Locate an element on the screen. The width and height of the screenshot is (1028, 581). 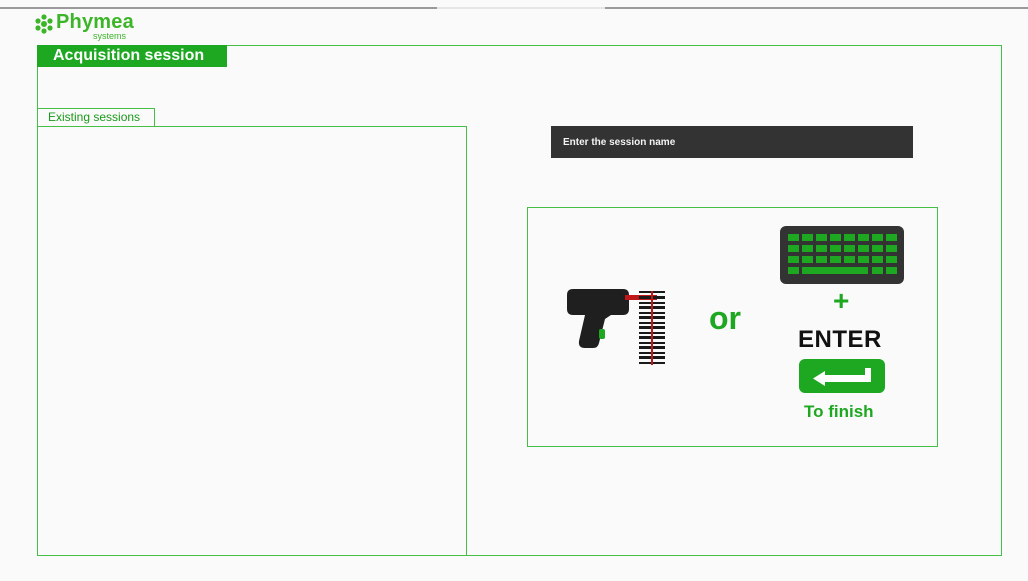
enter-label: ENTER is located at coordinates (840, 339).